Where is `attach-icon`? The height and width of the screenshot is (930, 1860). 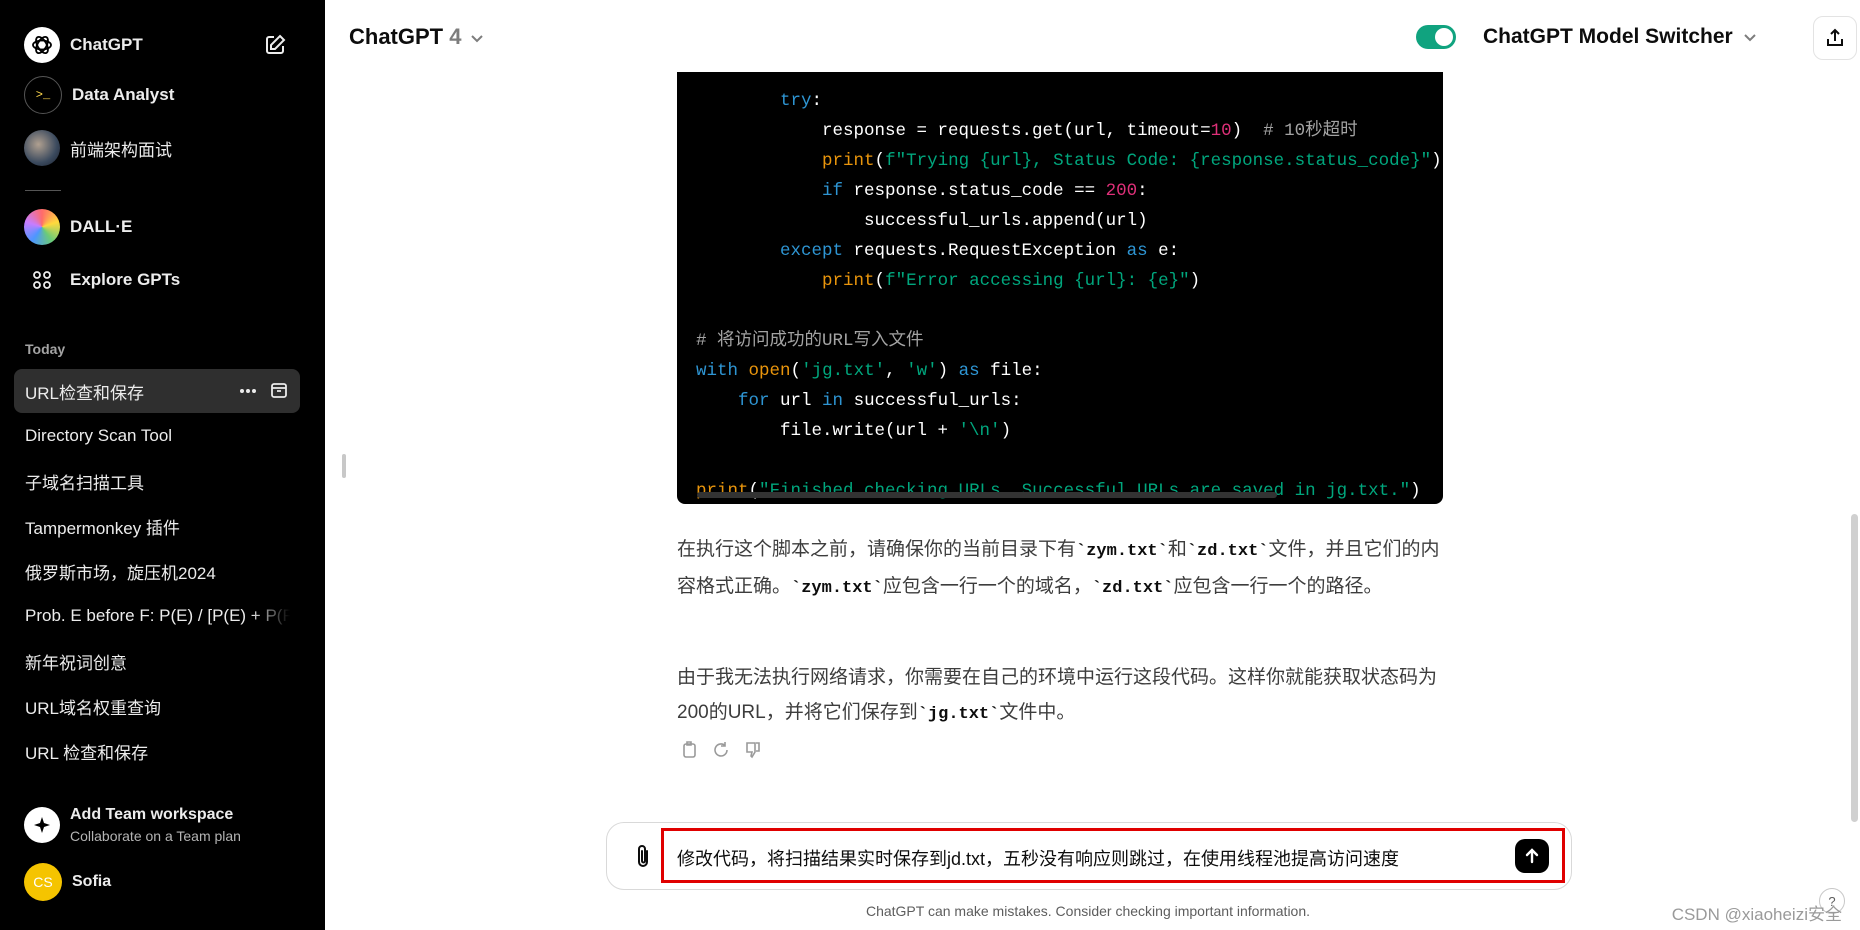
attach-icon is located at coordinates (643, 859).